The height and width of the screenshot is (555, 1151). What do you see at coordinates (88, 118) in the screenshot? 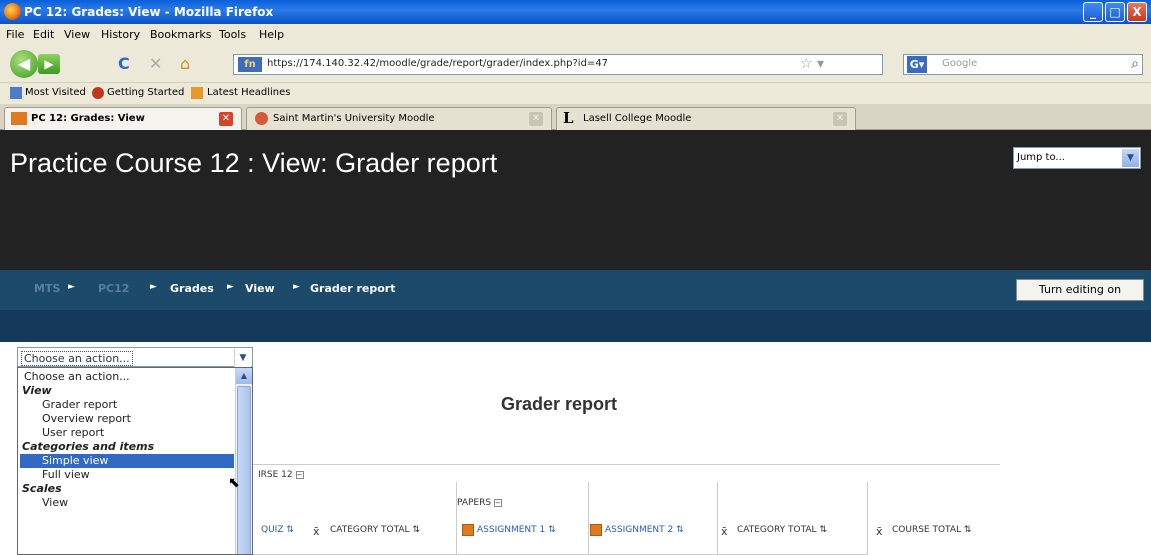
I see `tab-label: PC 12: Grades: View` at bounding box center [88, 118].